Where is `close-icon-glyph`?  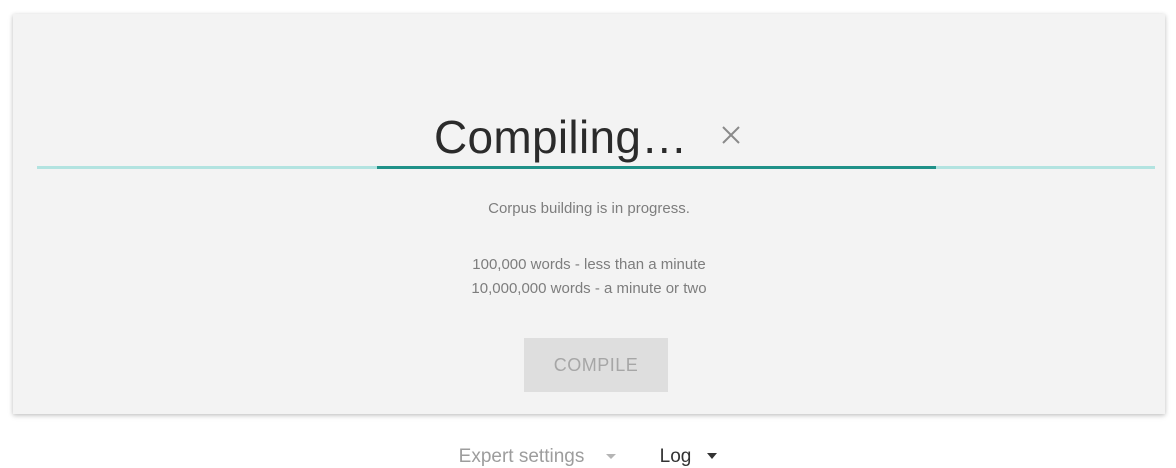
close-icon-glyph is located at coordinates (731, 135).